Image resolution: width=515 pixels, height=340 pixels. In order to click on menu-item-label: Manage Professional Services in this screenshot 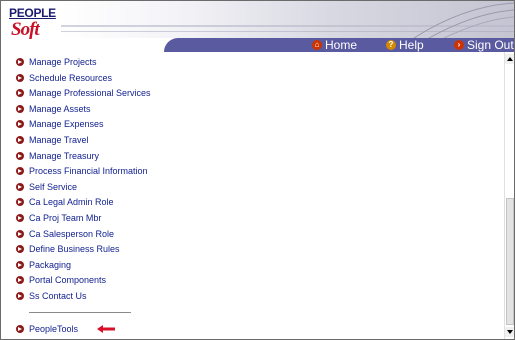, I will do `click(90, 93)`.